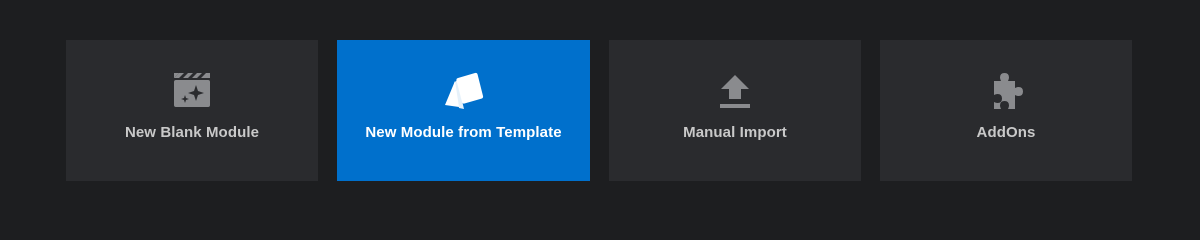 The height and width of the screenshot is (240, 1200). I want to click on new-blank-module-tile: New Blank Module, so click(192, 110).